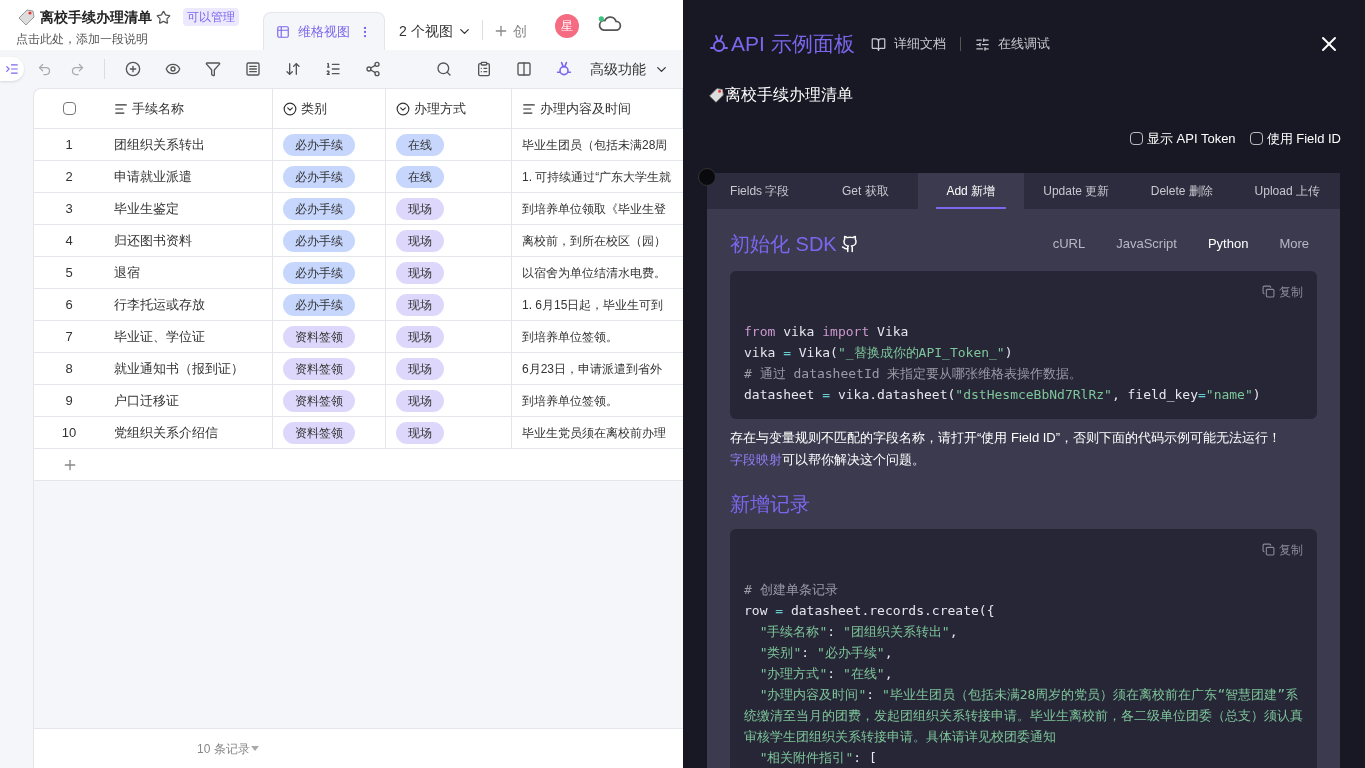  I want to click on star-icon, so click(163, 17).